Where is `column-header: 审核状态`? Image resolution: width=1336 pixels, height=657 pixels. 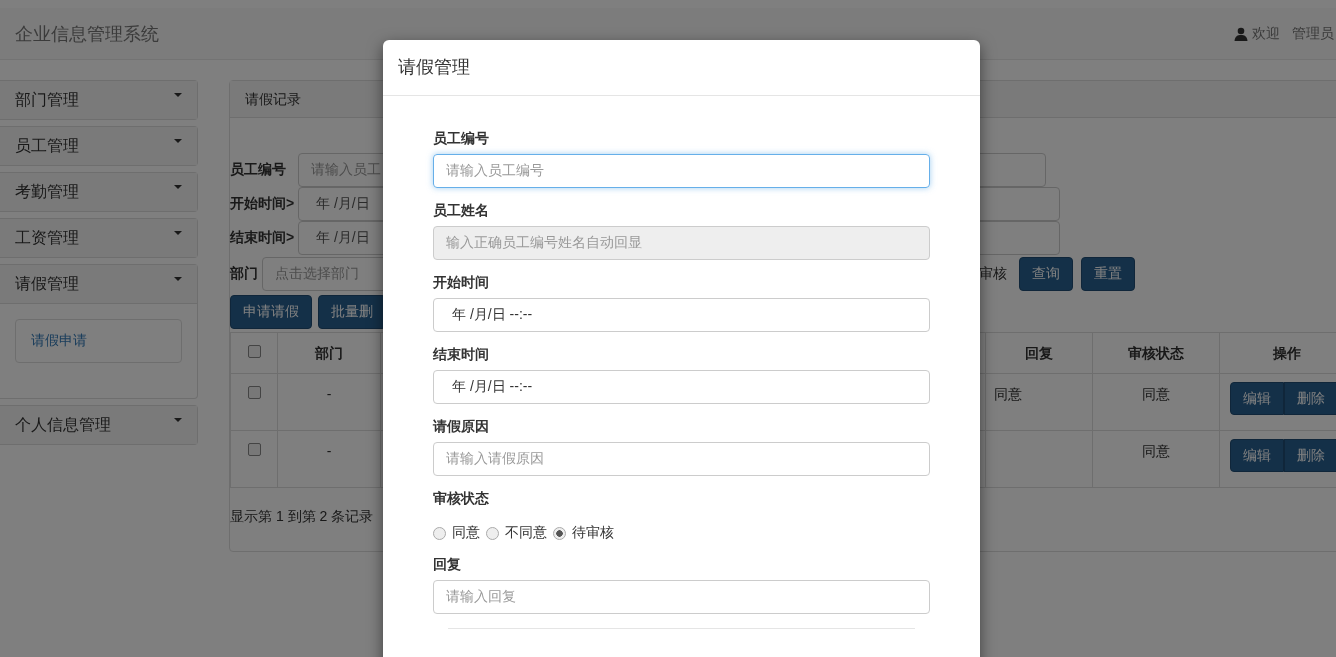 column-header: 审核状态 is located at coordinates (1156, 353).